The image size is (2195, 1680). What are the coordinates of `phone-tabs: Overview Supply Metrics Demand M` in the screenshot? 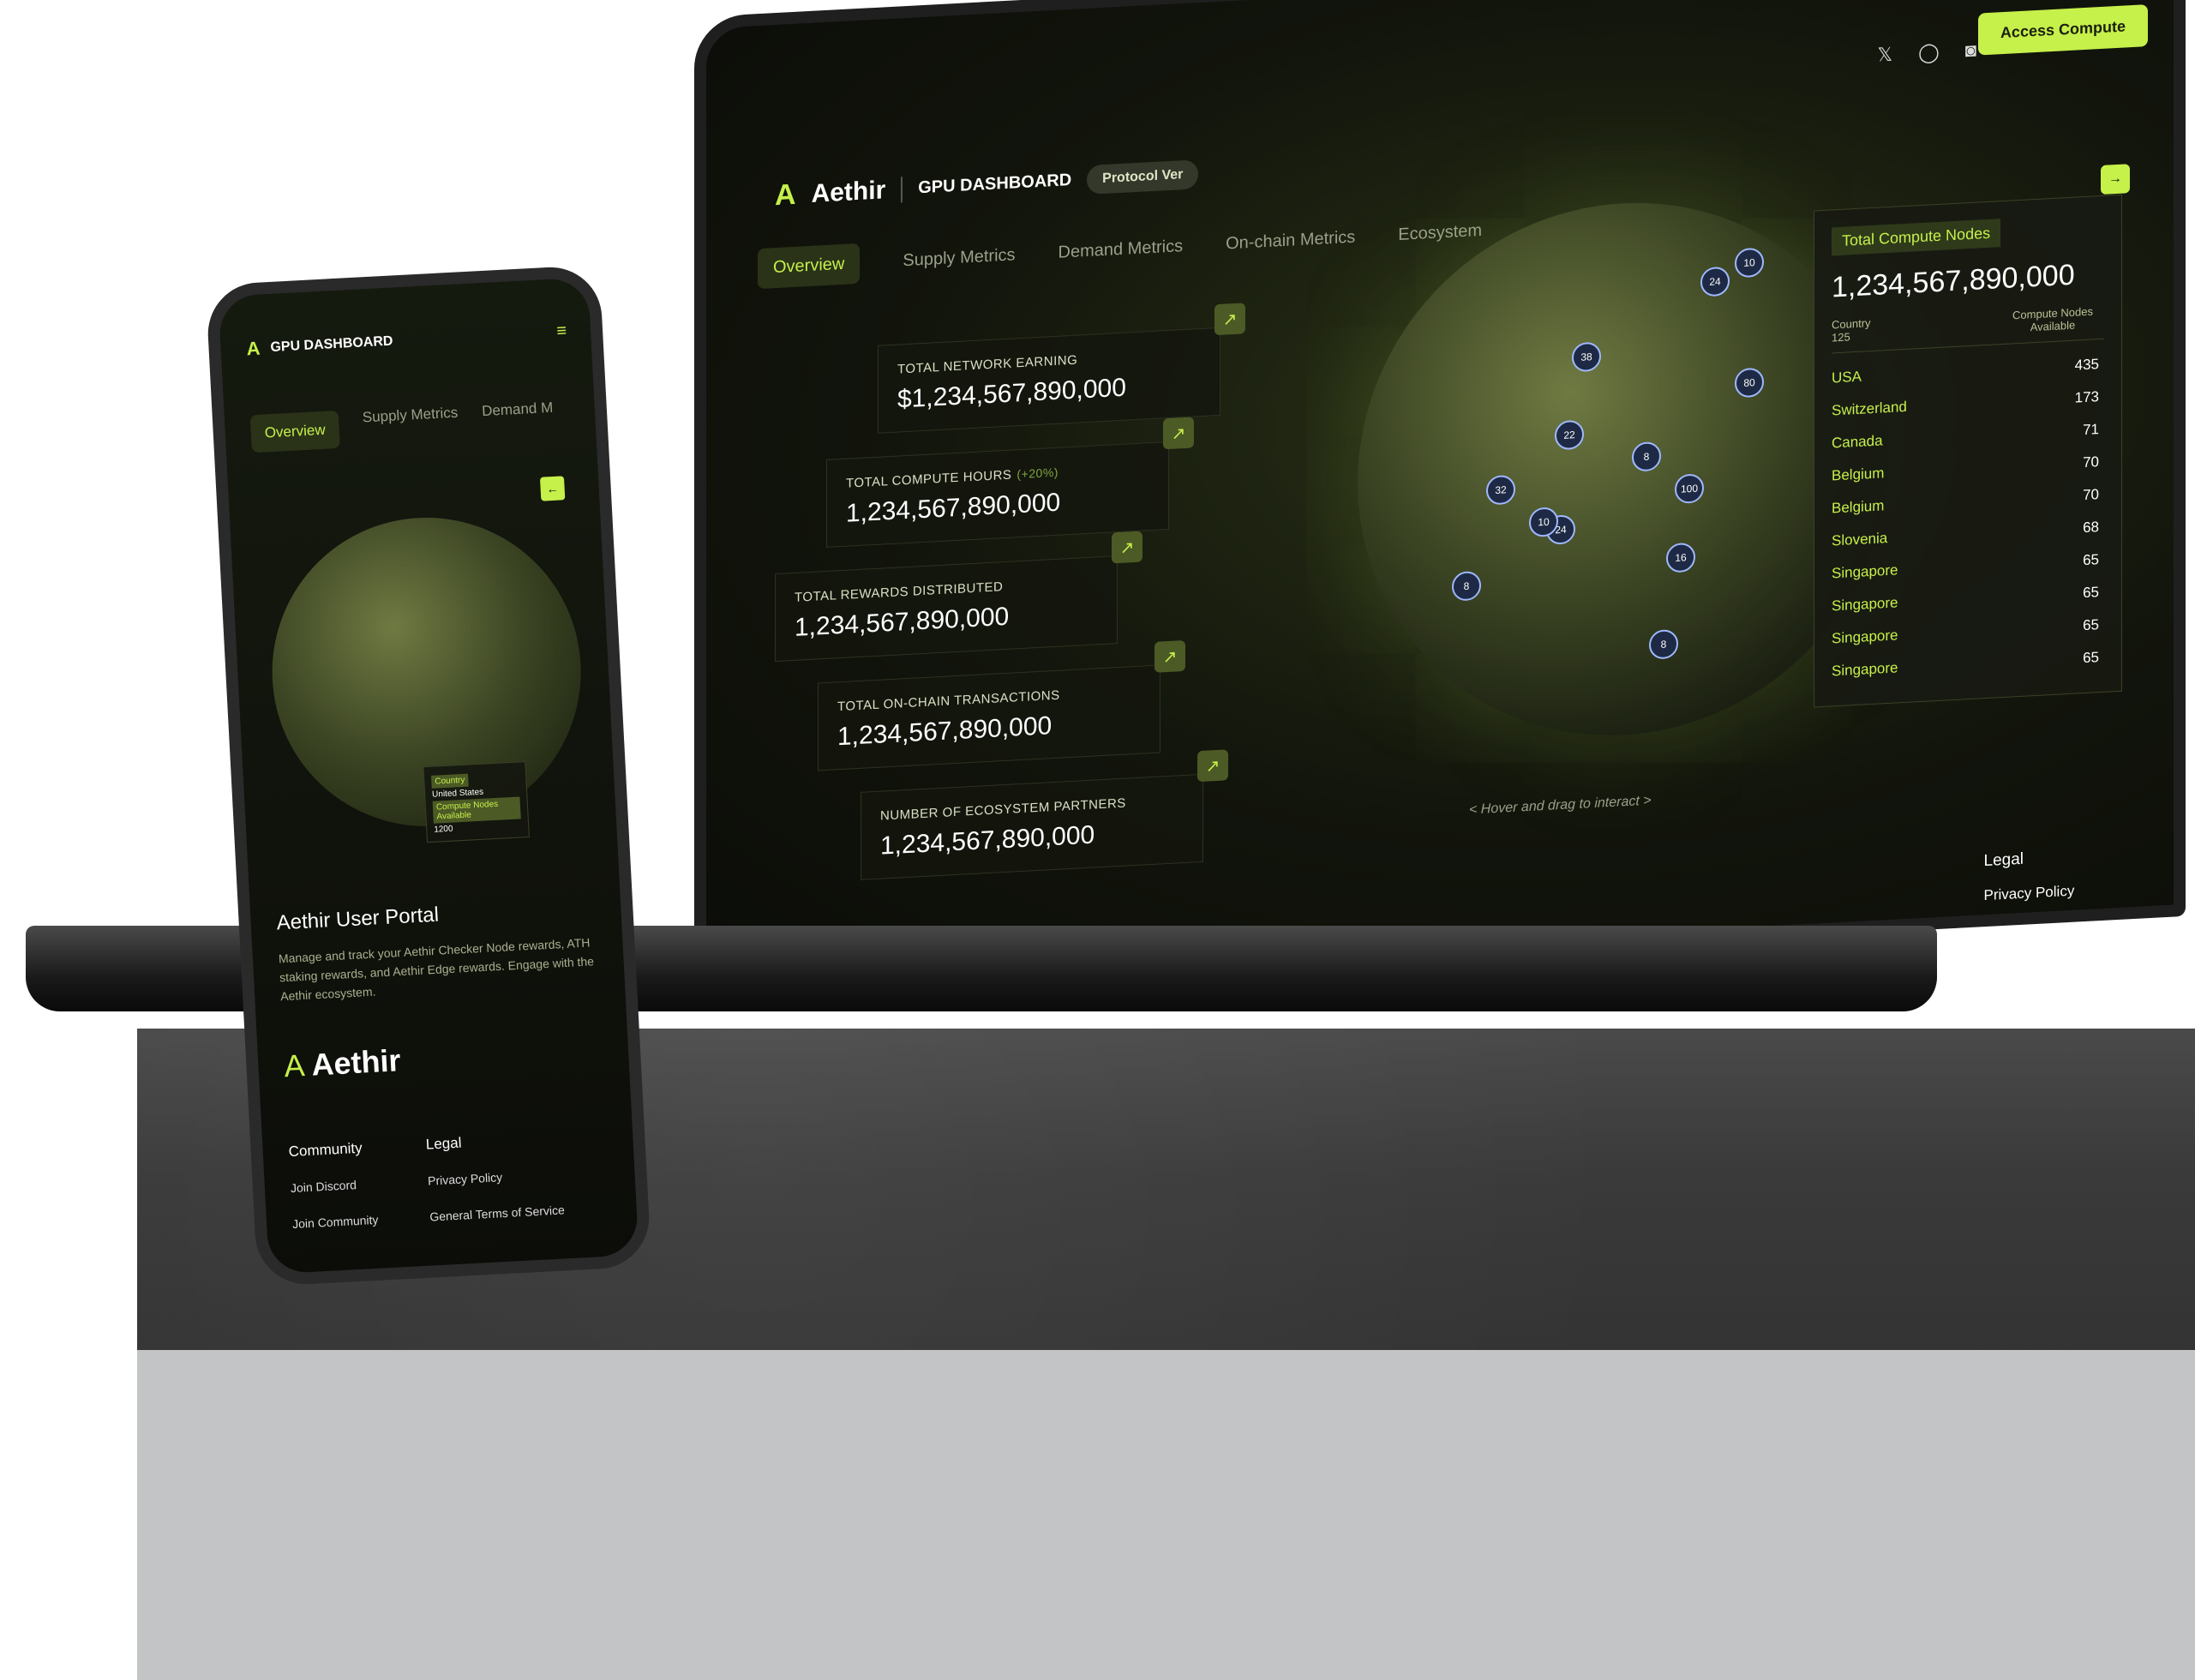 It's located at (402, 426).